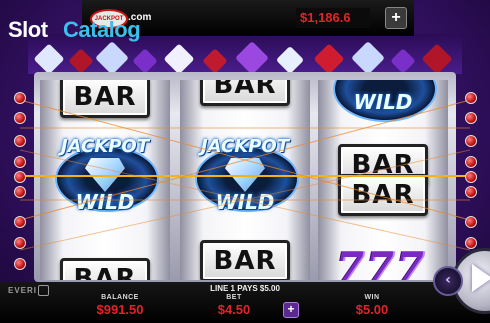 This screenshot has height=323, width=490. I want to click on bet-label: BET, so click(234, 297).